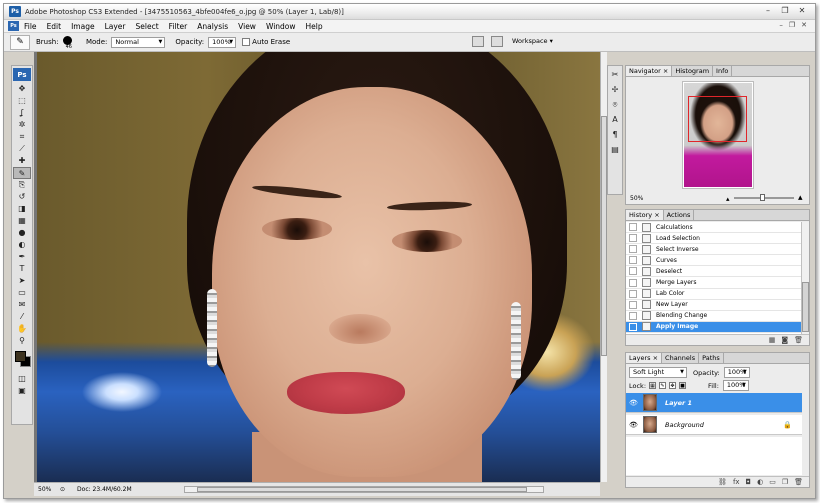 The width and height of the screenshot is (820, 503). I want to click on doc-restore-button: ❐, so click(792, 25).